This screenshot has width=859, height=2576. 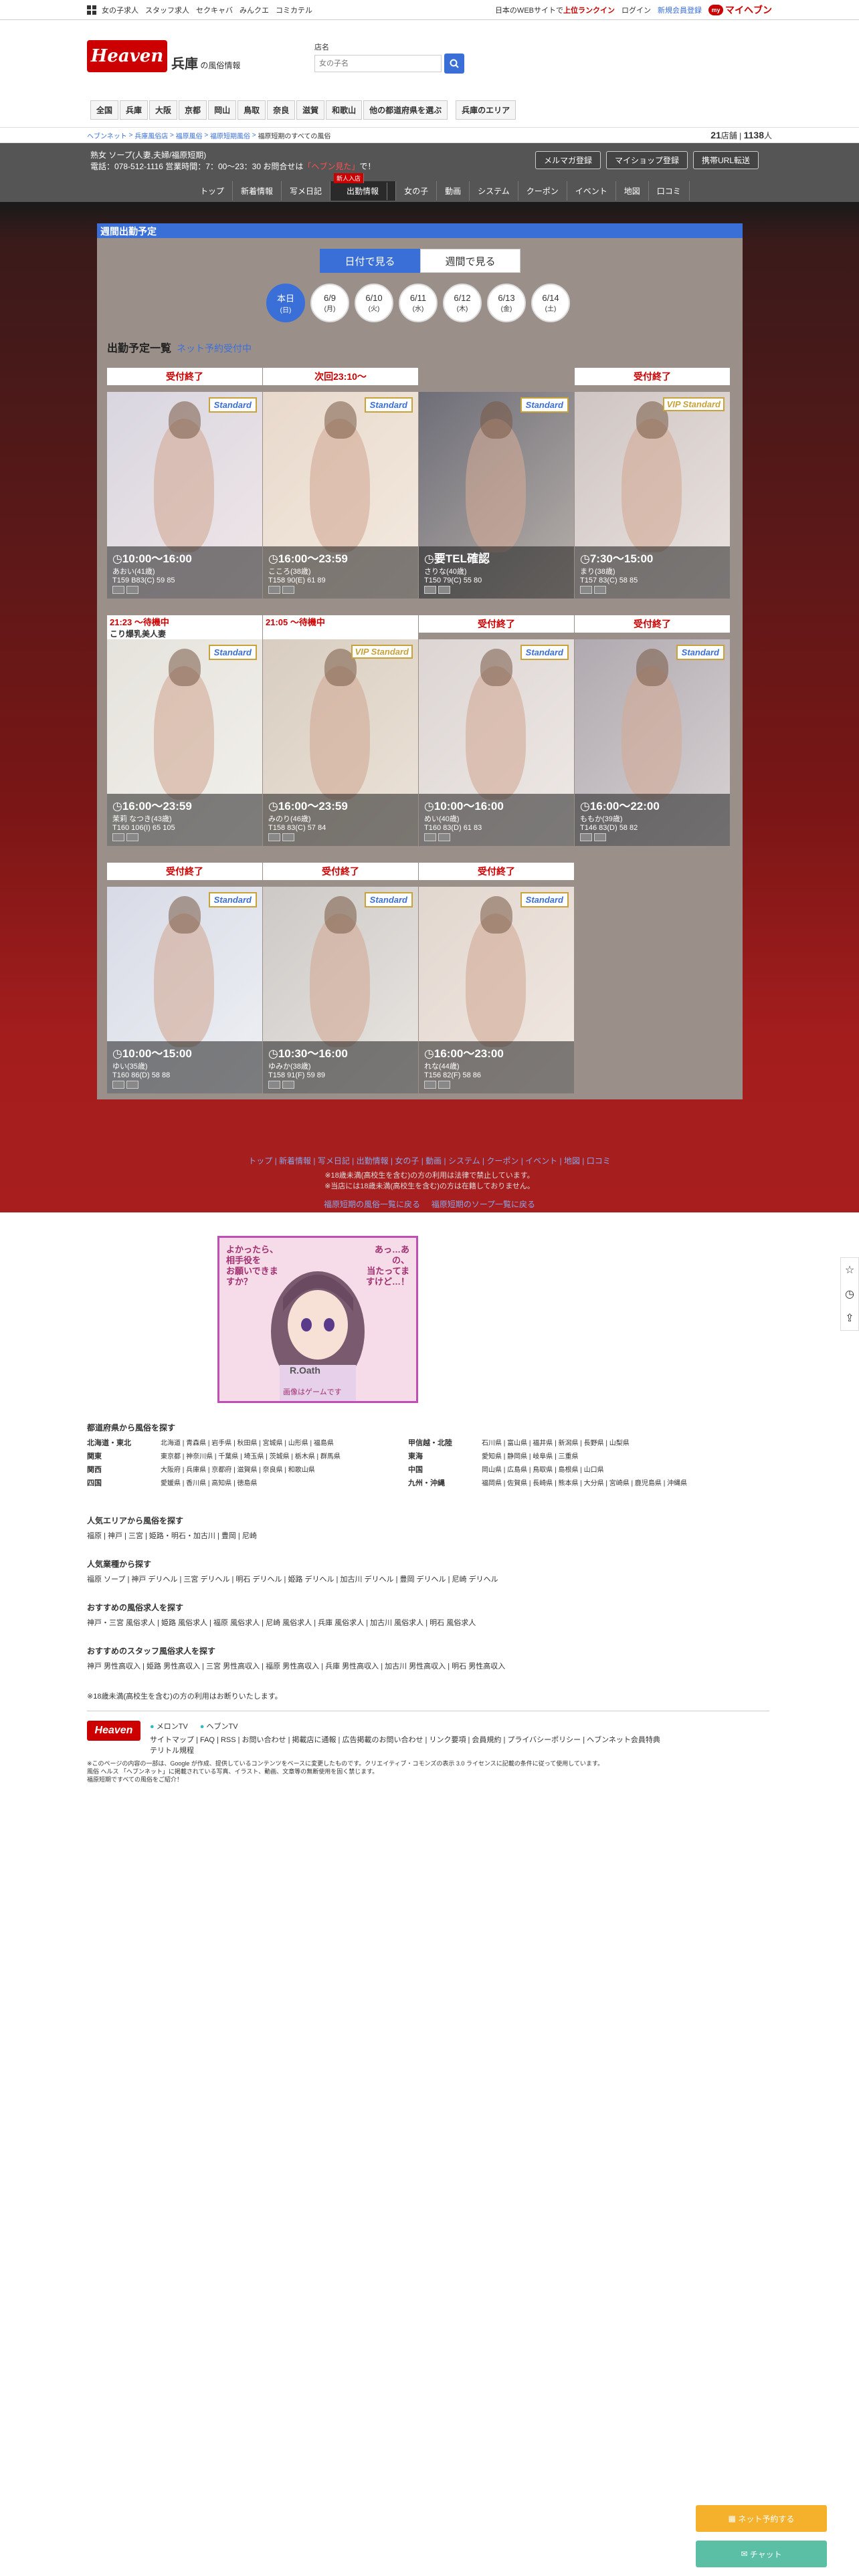 What do you see at coordinates (185, 496) in the screenshot?
I see `girl-photo: ◷10:00〜16:00 あおい(41歳) T159 B83(C) 59 85` at bounding box center [185, 496].